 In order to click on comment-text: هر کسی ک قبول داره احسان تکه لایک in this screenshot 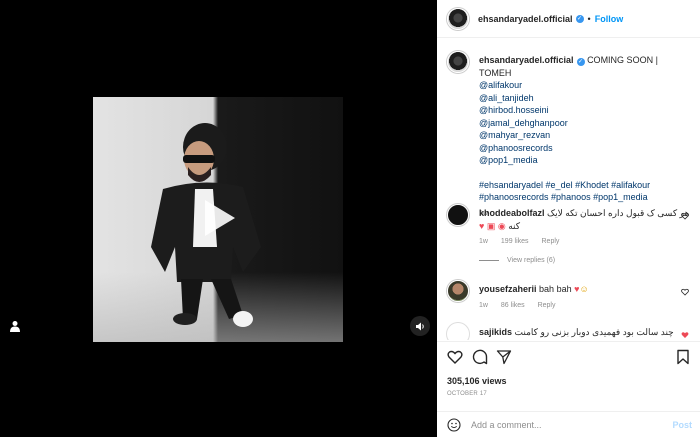, I will do `click(618, 213)`.